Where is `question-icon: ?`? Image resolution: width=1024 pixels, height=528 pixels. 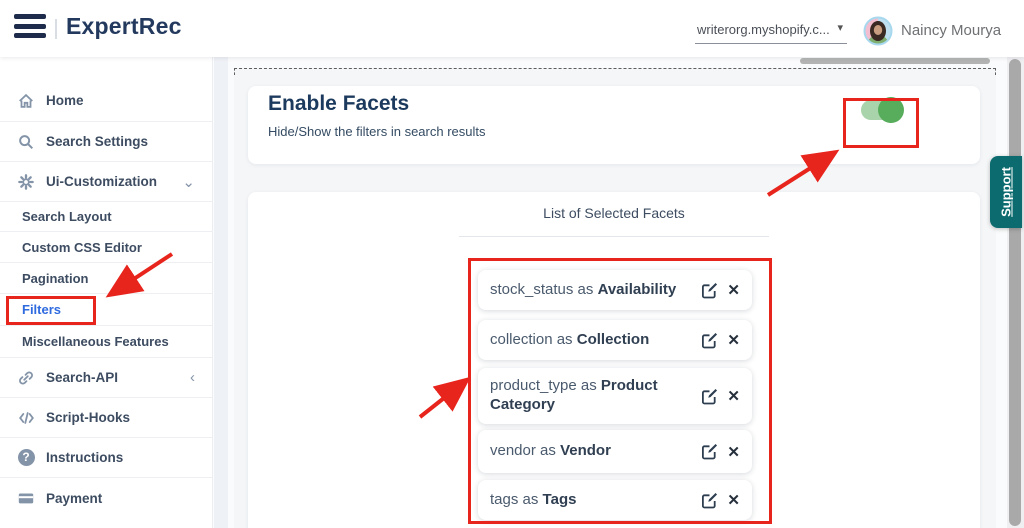 question-icon: ? is located at coordinates (26, 457).